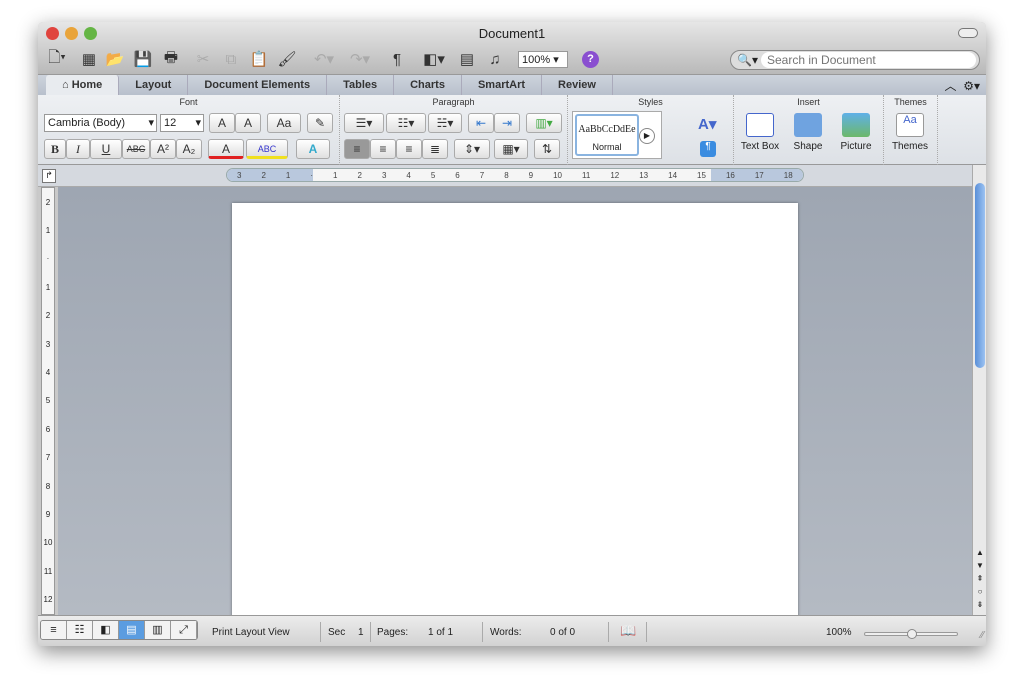 This screenshot has height=698, width=1024. What do you see at coordinates (48, 401) in the screenshot?
I see `vertical-ruler: 2 1 · 1 2 3 4 5 6 7 8 9 10 11 12` at bounding box center [48, 401].